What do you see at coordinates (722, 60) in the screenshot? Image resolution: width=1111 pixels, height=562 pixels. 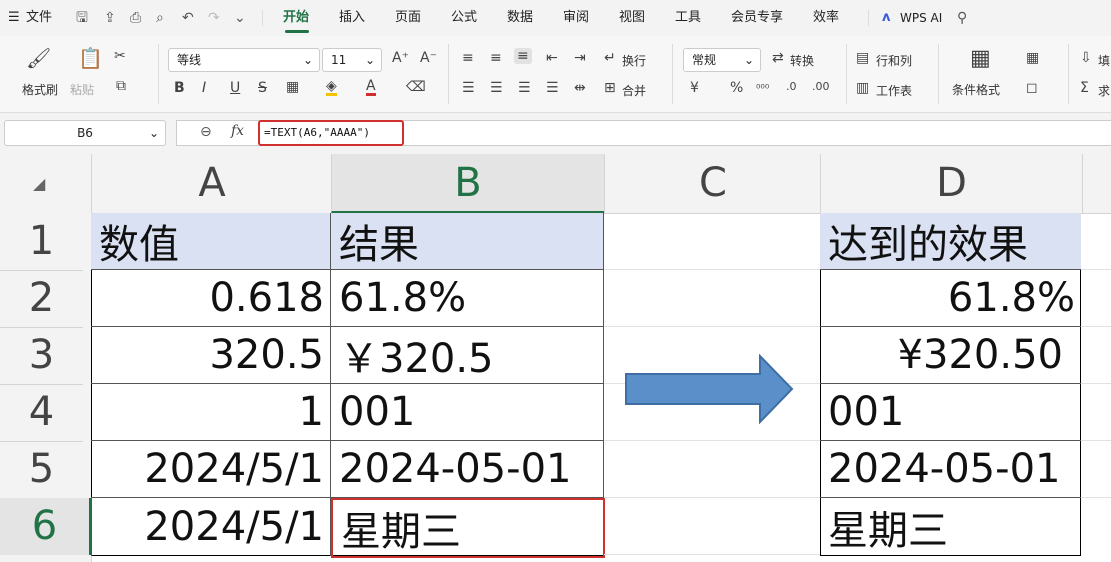 I see `number-format-select: 常规 ⌄` at bounding box center [722, 60].